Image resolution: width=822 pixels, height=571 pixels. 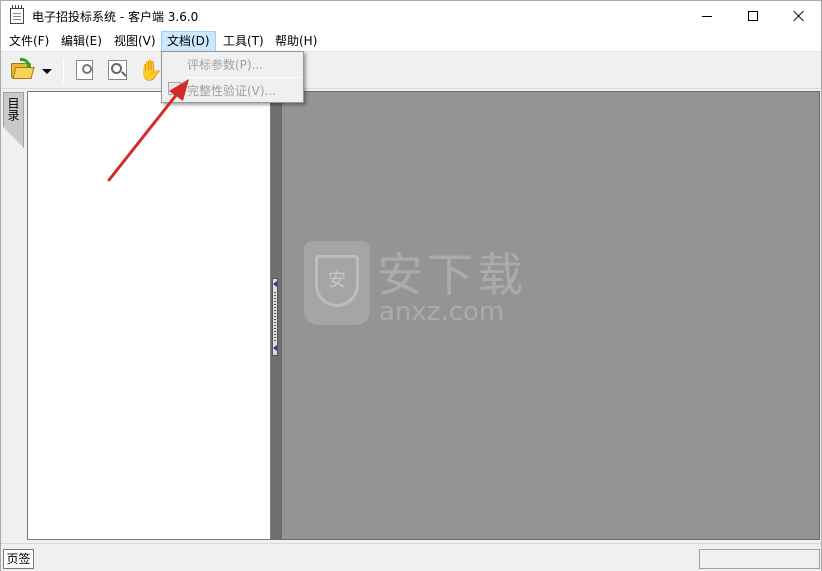 I want to click on sidebar-tab-label: 目录, so click(x=13, y=109).